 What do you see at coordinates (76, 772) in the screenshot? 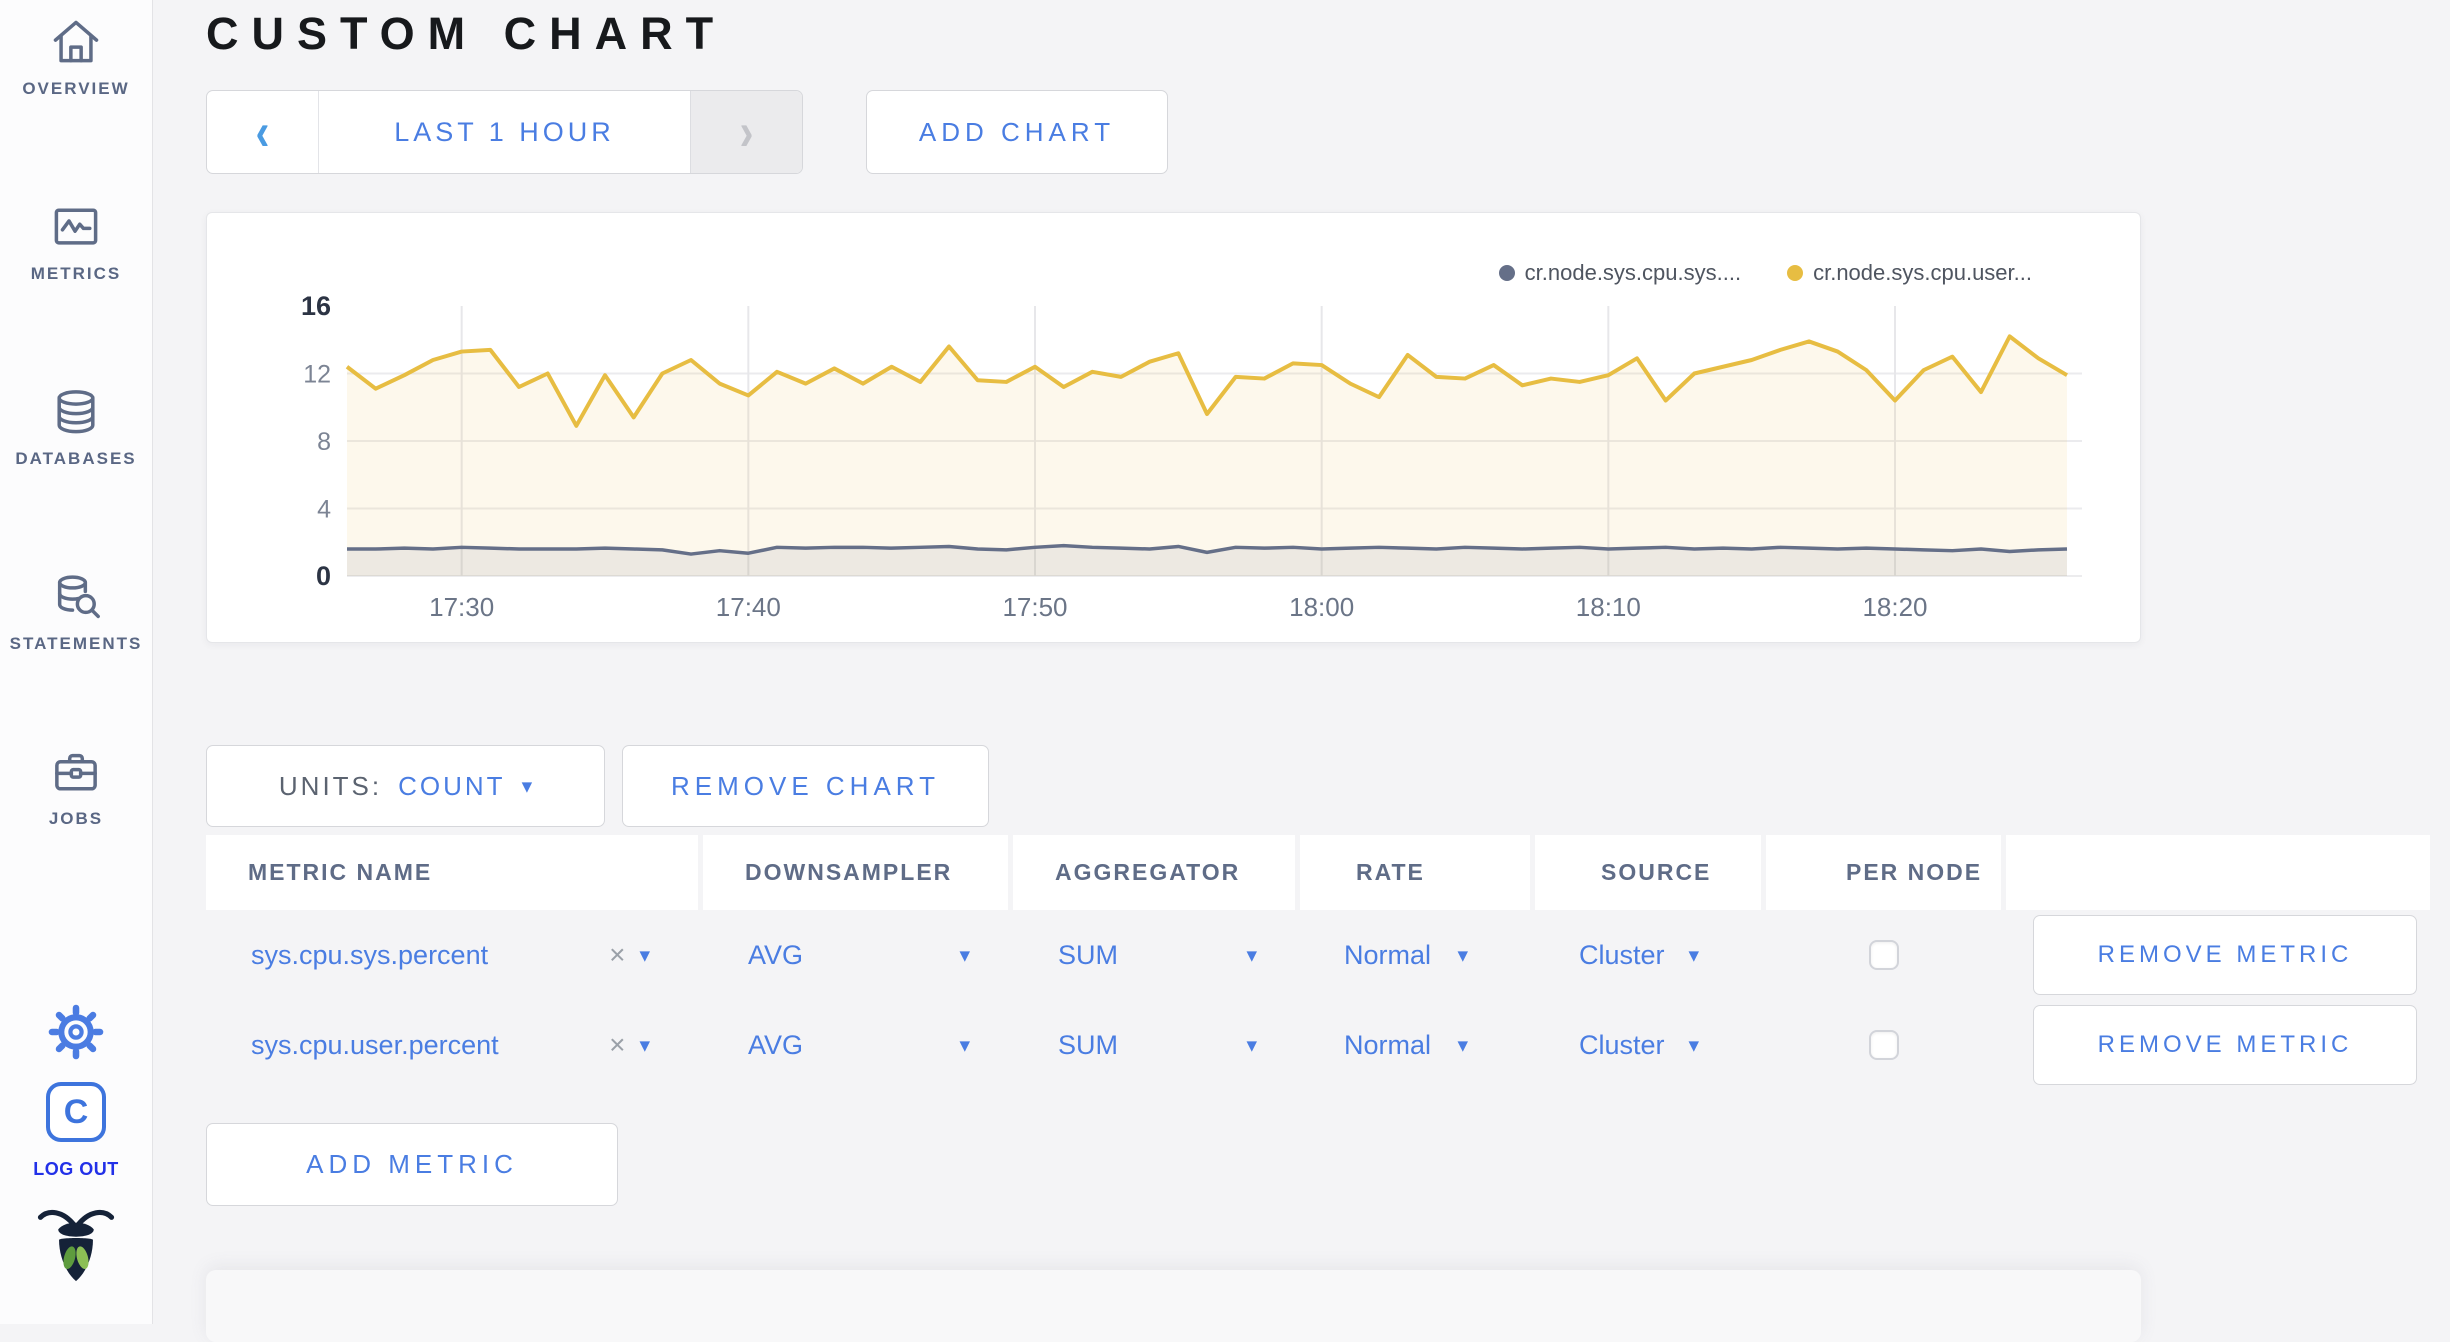
I see `jobs-icon` at bounding box center [76, 772].